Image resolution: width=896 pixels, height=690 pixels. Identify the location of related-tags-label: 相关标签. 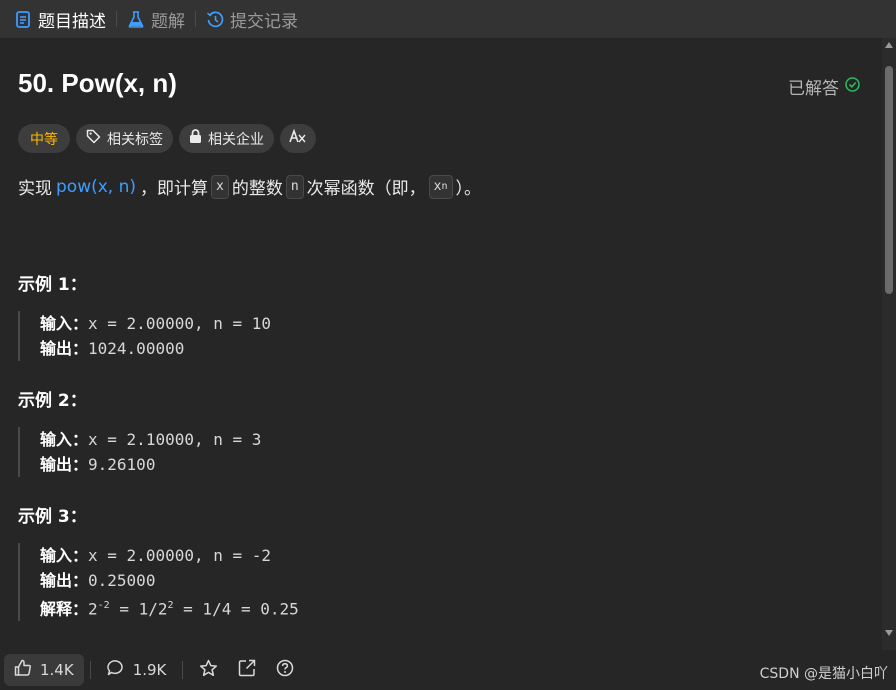
(135, 139).